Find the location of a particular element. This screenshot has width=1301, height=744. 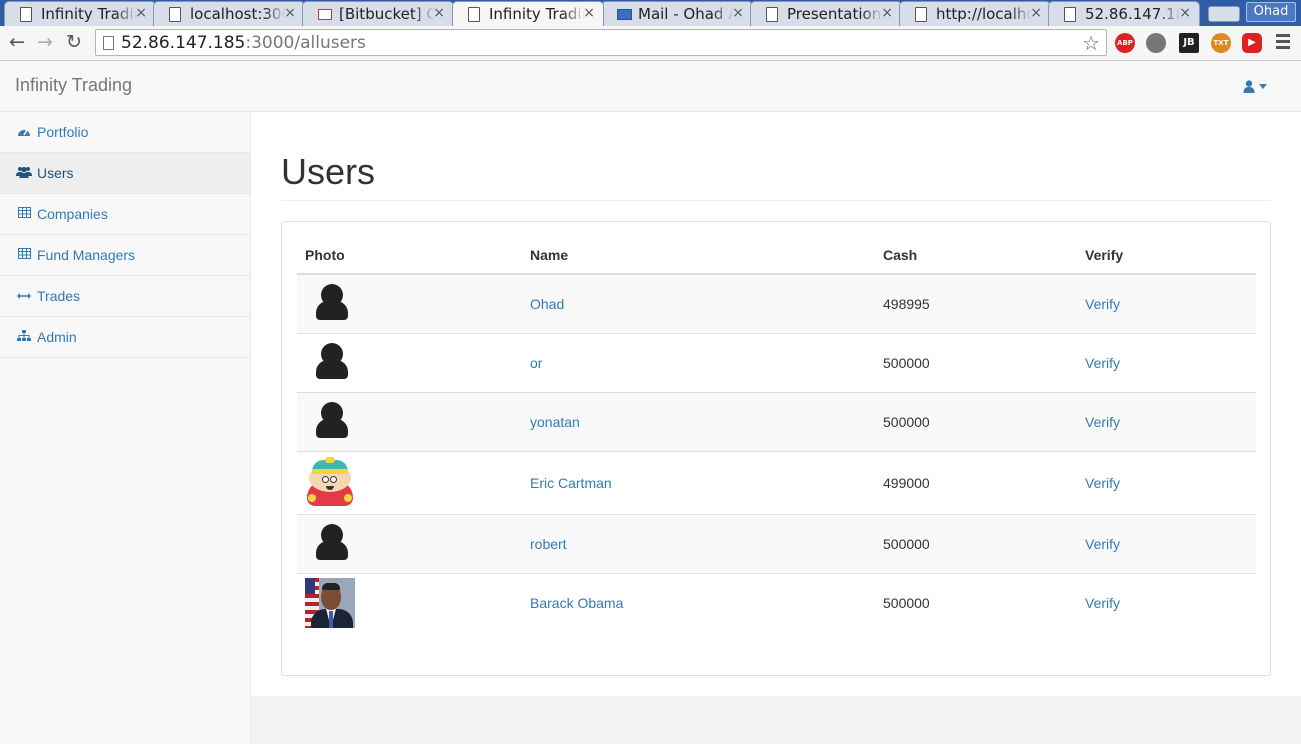

caret-down-icon is located at coordinates (1263, 86).